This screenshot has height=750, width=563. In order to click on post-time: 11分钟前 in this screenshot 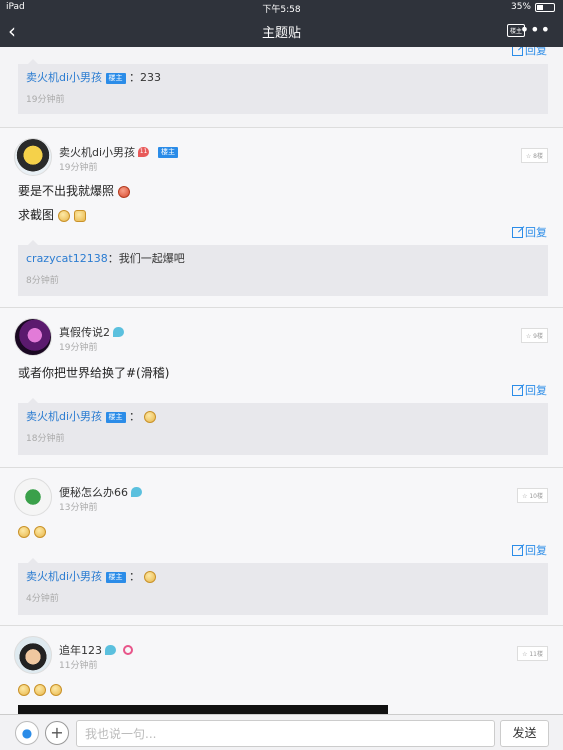, I will do `click(78, 666)`.